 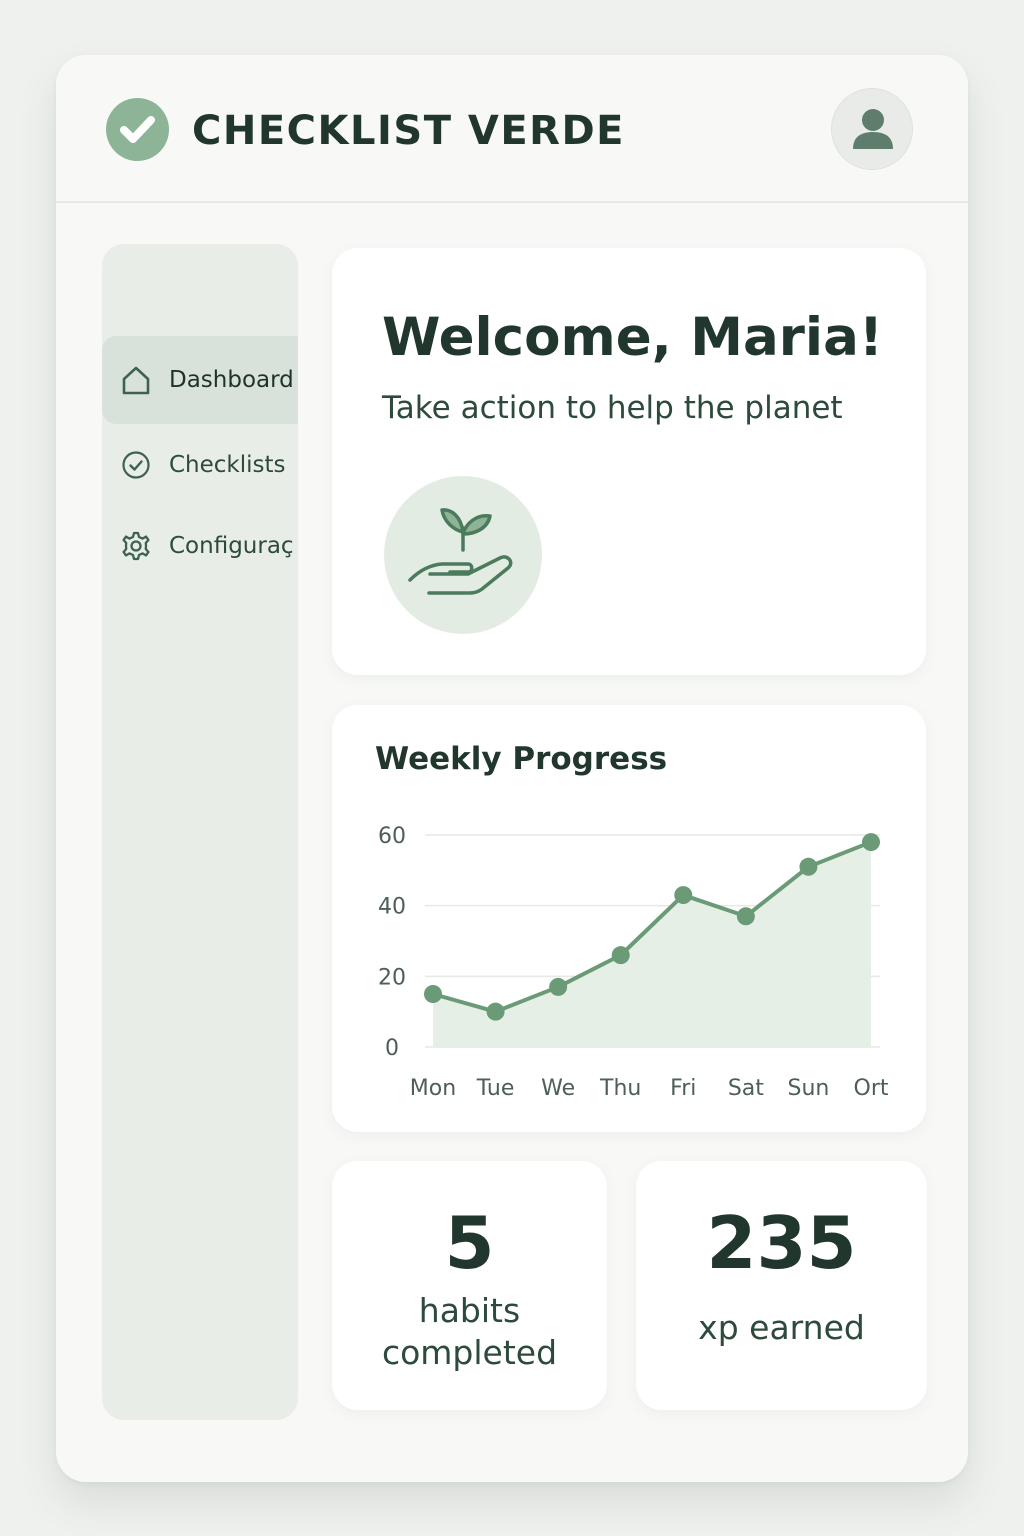 What do you see at coordinates (469, 1352) in the screenshot?
I see `habits-label-line2: completed` at bounding box center [469, 1352].